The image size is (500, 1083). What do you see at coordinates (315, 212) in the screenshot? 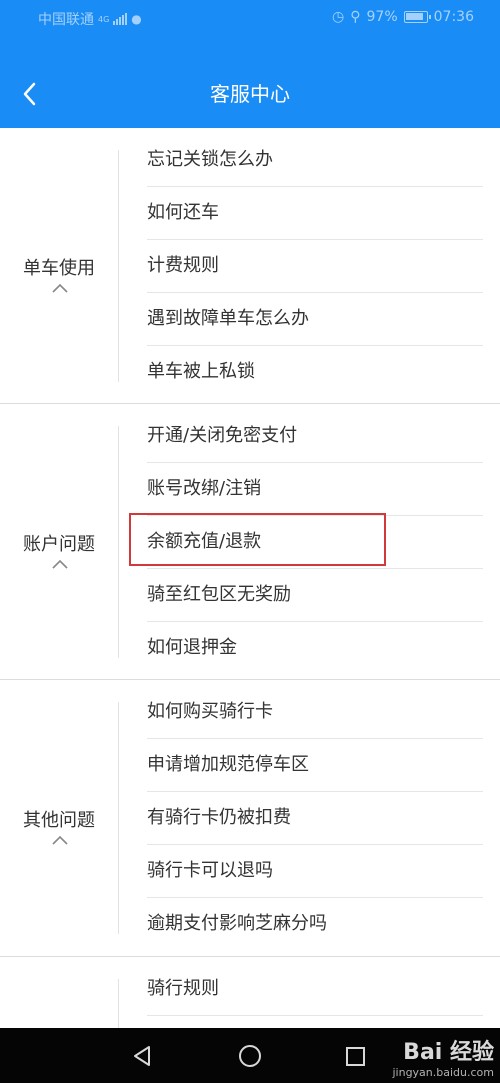
I see `faq-item: 如何还车` at bounding box center [315, 212].